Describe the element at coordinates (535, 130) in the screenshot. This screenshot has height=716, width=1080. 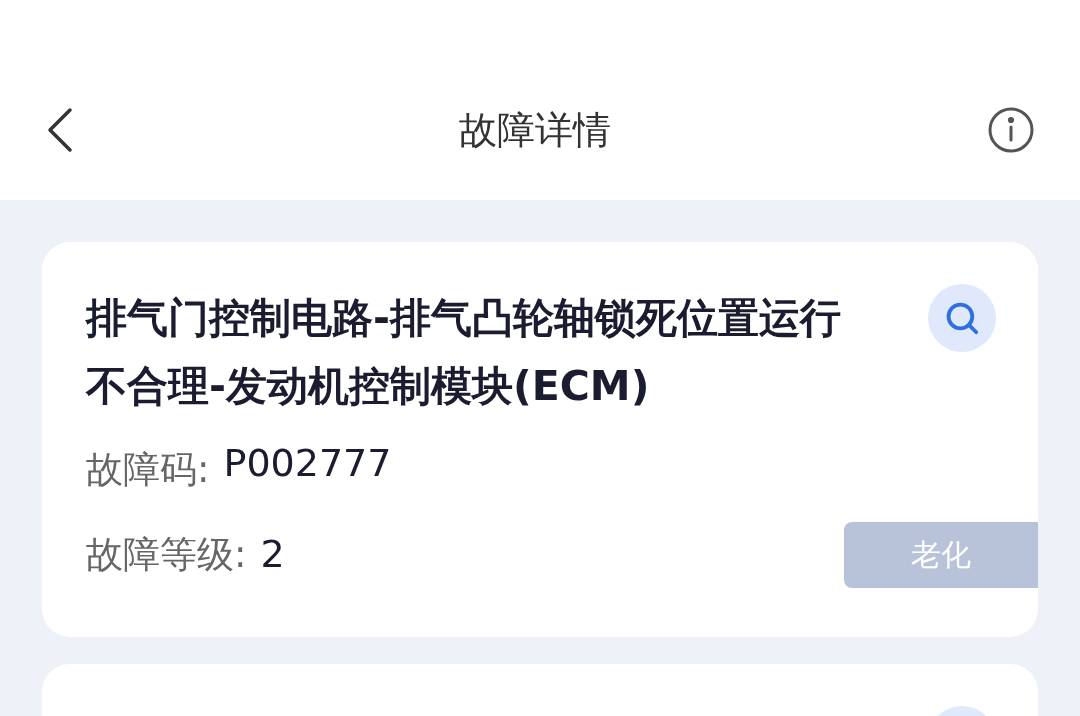
I see `page-title: 故障详情` at that location.